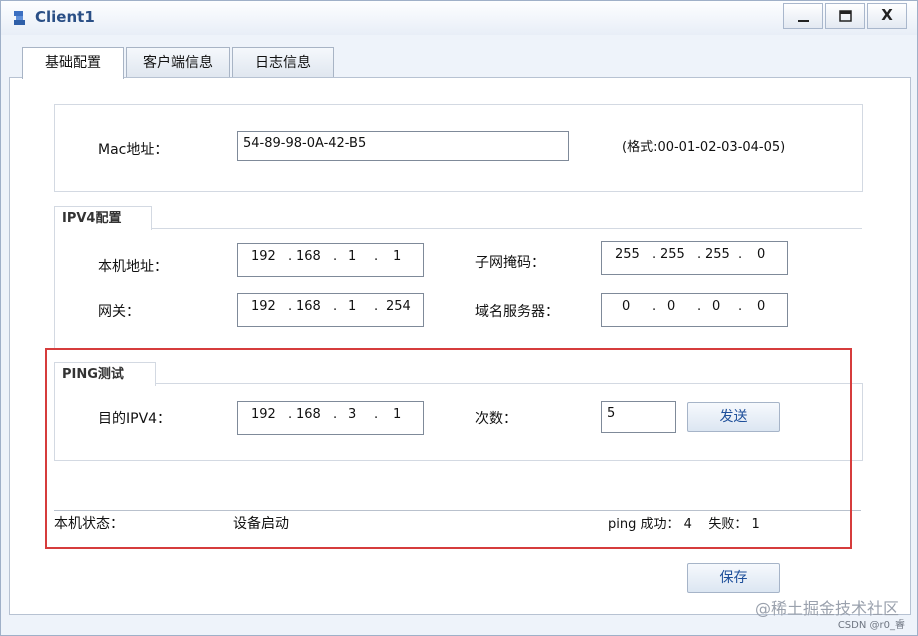 The image size is (918, 636). What do you see at coordinates (283, 62) in the screenshot?
I see `tab-log-info: 日志信息` at bounding box center [283, 62].